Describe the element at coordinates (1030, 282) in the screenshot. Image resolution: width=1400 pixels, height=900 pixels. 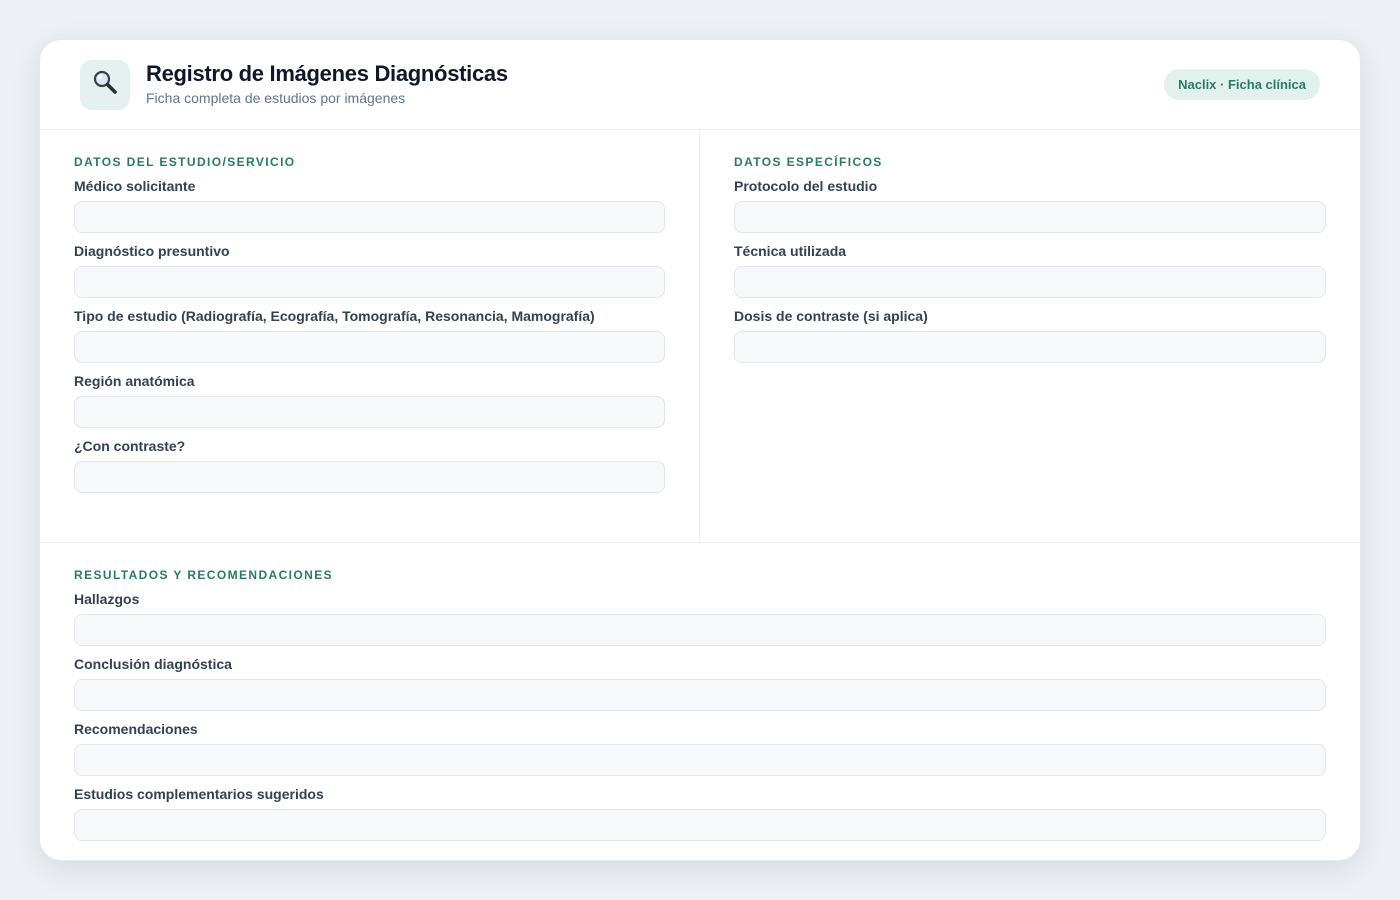
I see `tecnica-input` at that location.